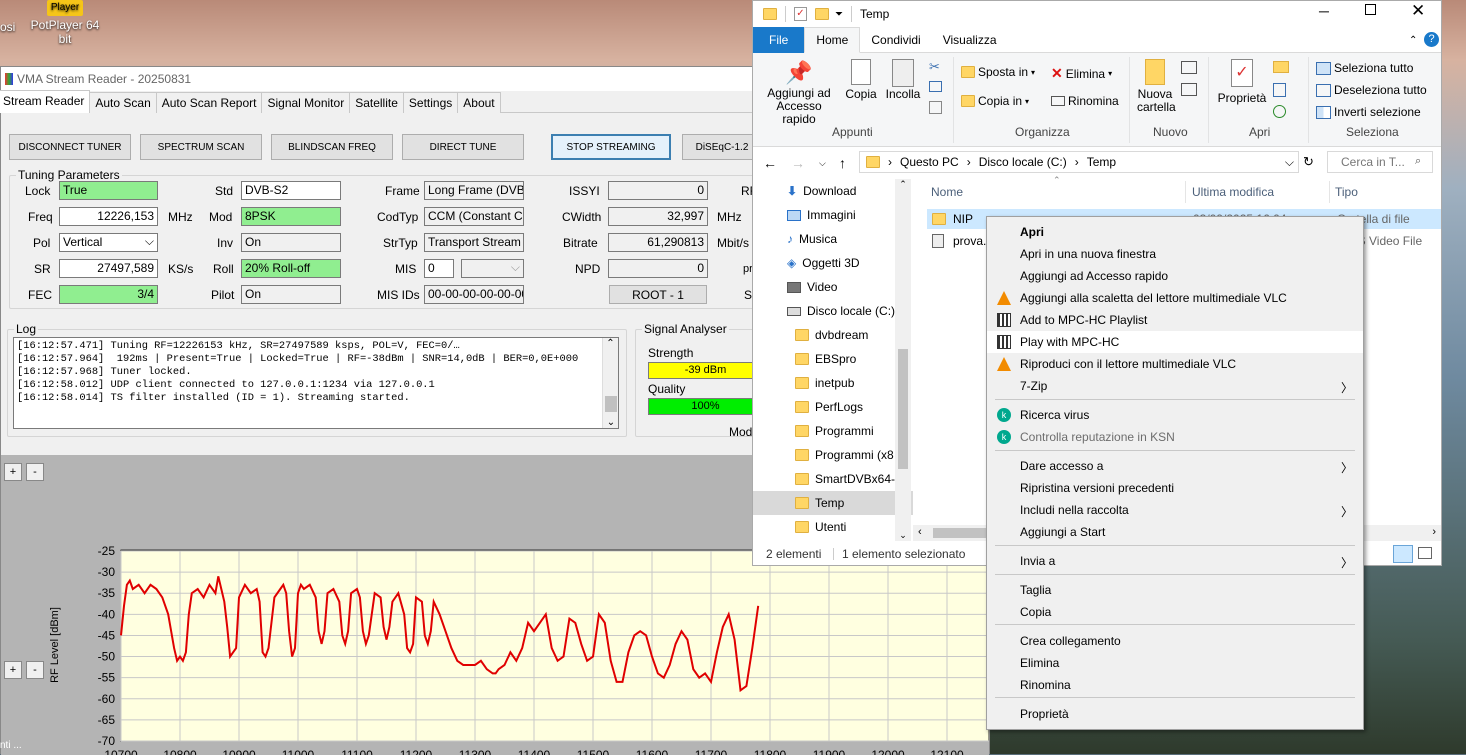 This screenshot has height=755, width=1466. Describe the element at coordinates (332, 147) in the screenshot. I see `blindscan-freq-button: BLINDSCAN FREQ` at that location.